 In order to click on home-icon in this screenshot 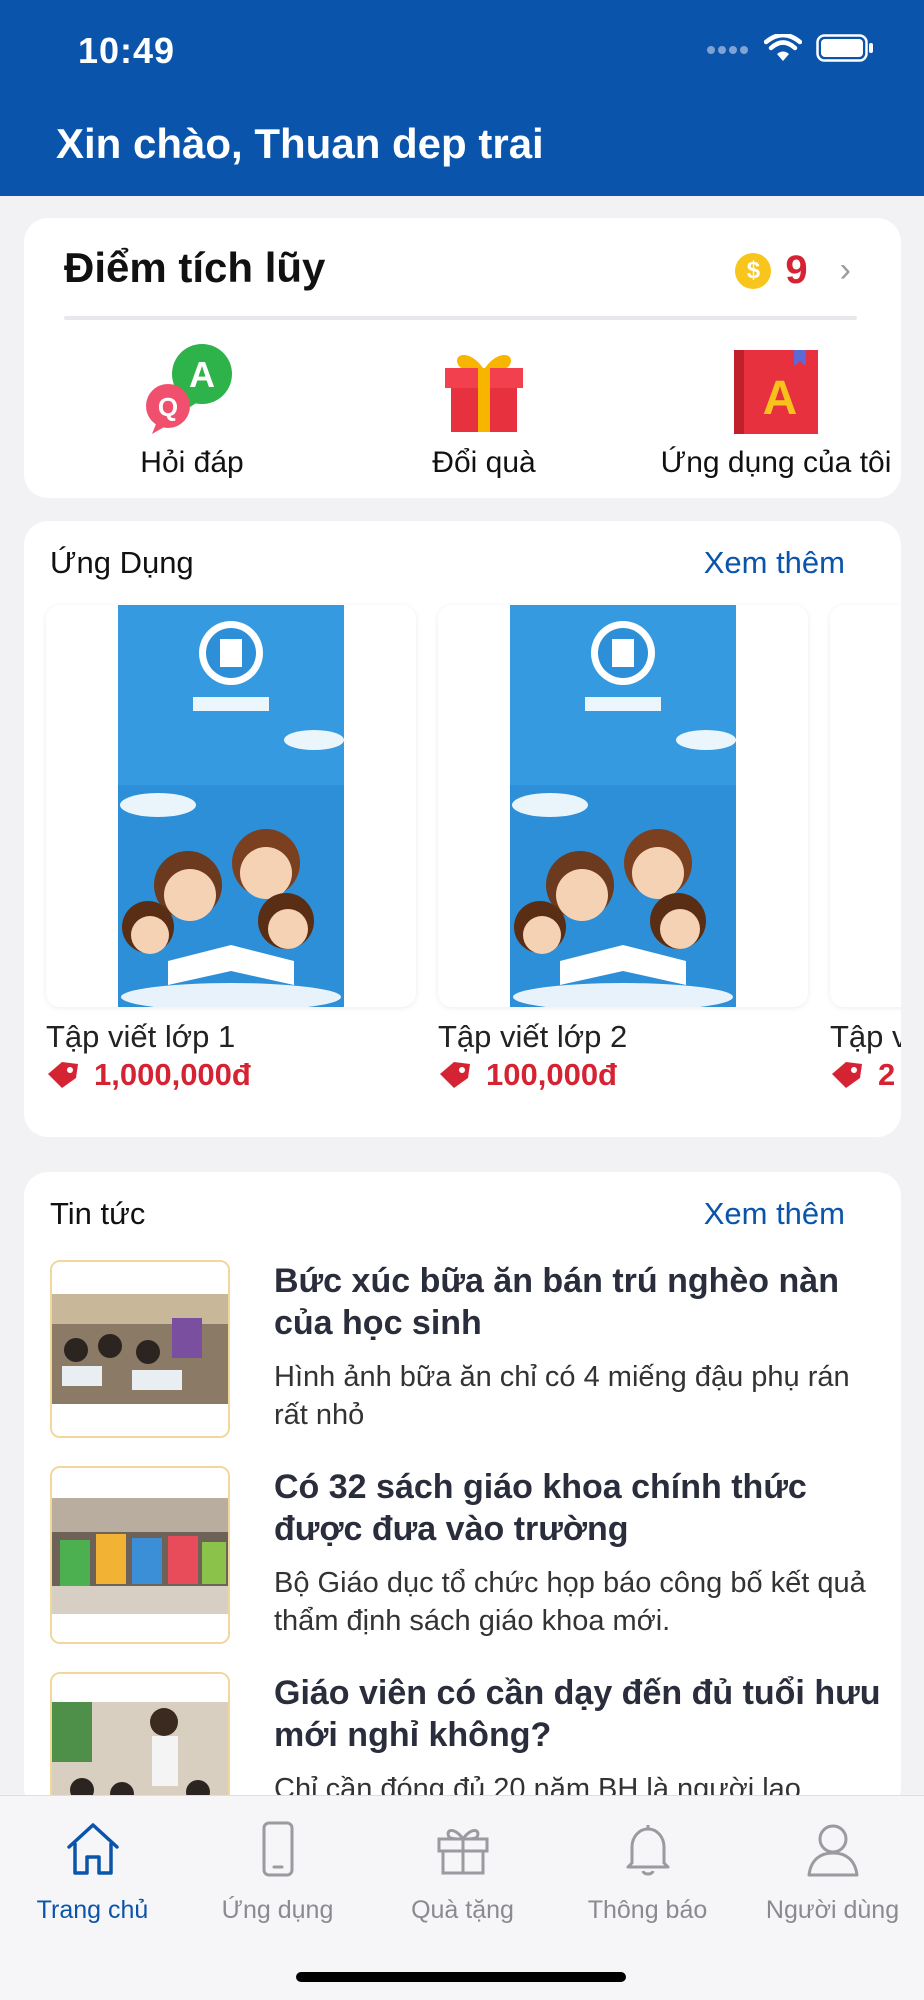, I will do `click(92, 1849)`.